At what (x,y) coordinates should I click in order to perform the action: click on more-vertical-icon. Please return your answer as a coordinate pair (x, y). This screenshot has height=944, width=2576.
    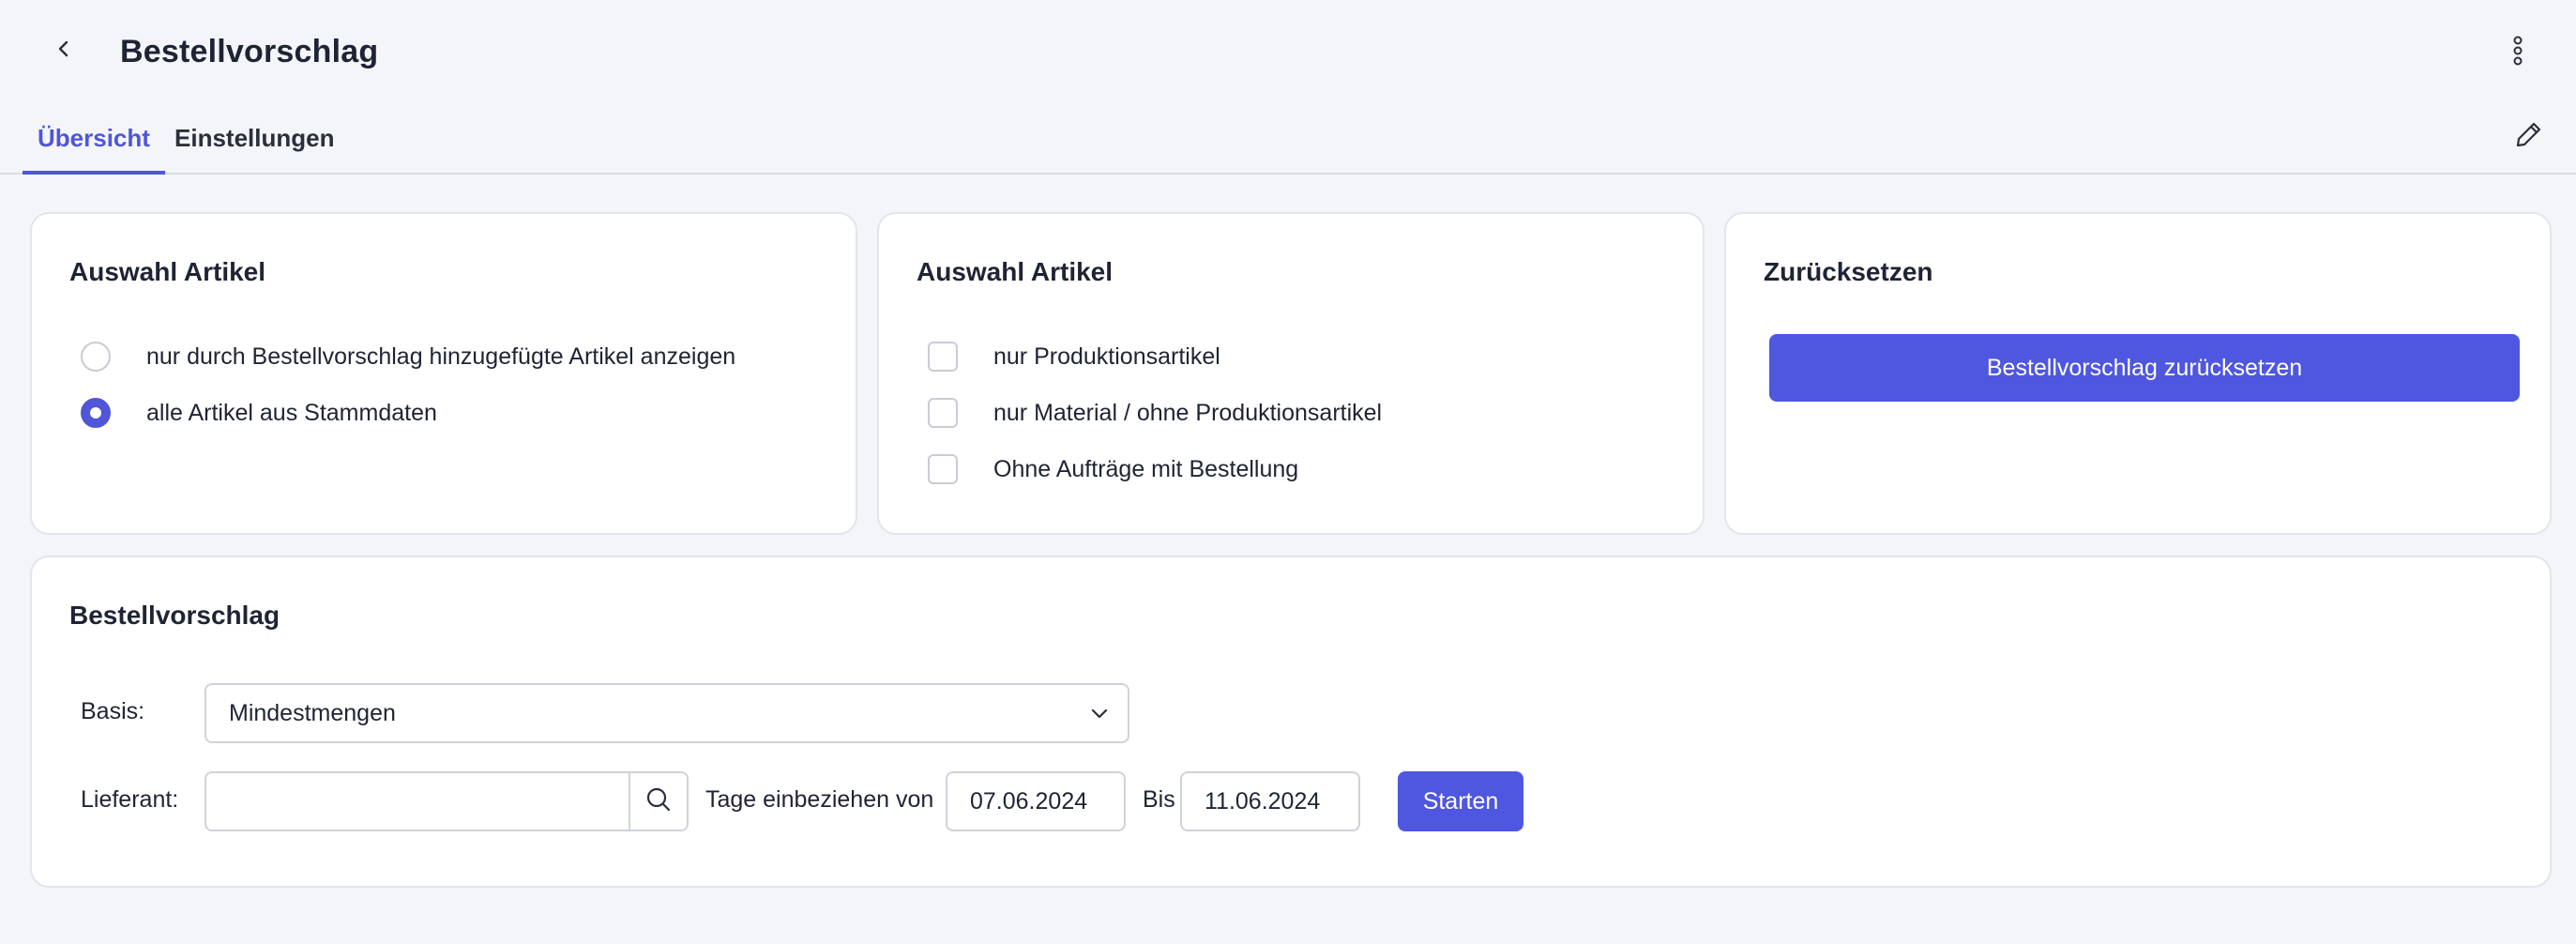
    Looking at the image, I should click on (2517, 53).